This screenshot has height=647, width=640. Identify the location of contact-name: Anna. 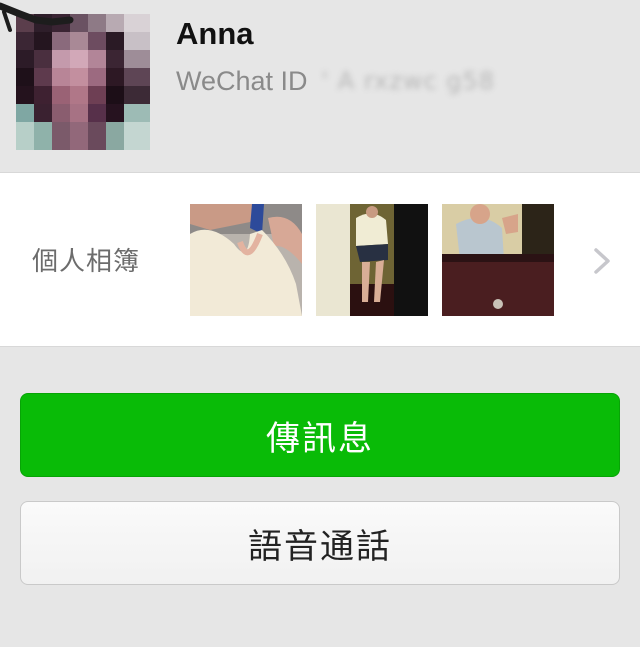
(215, 33).